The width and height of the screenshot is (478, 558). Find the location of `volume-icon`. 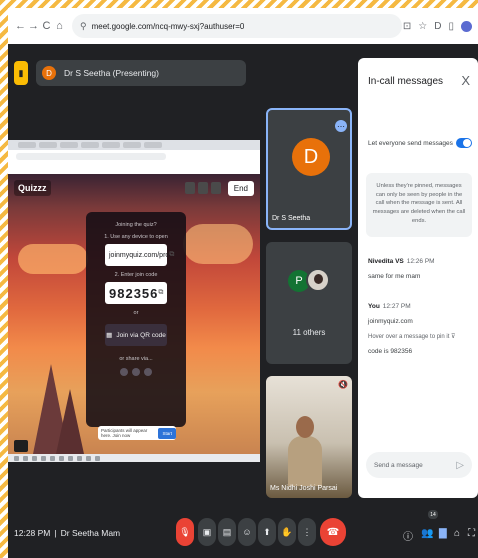

volume-icon is located at coordinates (202, 188).